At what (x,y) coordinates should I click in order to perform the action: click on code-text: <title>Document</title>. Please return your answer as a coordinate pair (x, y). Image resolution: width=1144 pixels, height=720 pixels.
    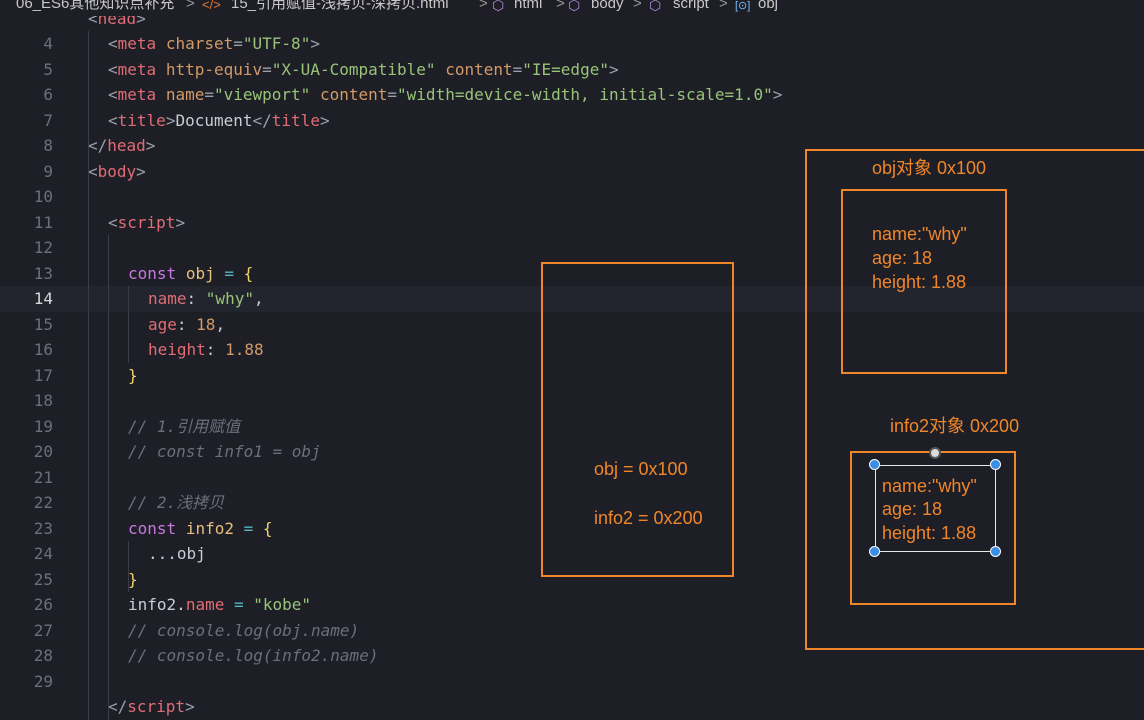
    Looking at the image, I should click on (219, 120).